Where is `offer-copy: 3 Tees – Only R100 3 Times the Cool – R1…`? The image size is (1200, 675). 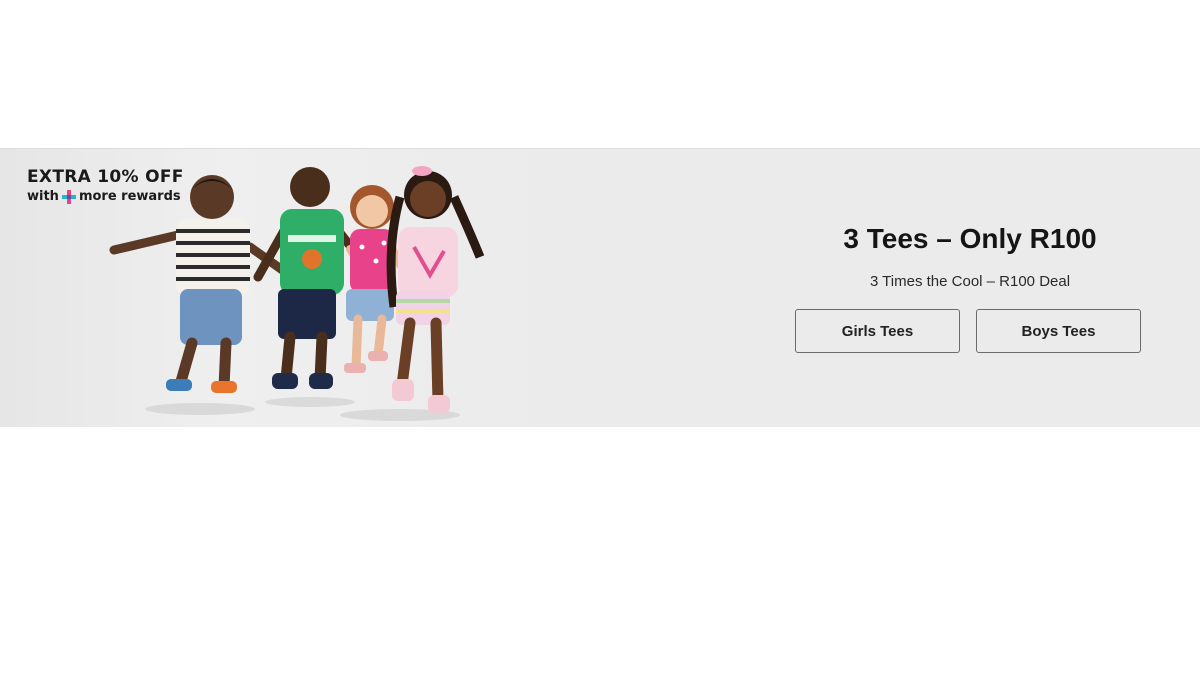
offer-copy: 3 Tees – Only R100 3 Times the Cool – R1… is located at coordinates (970, 288).